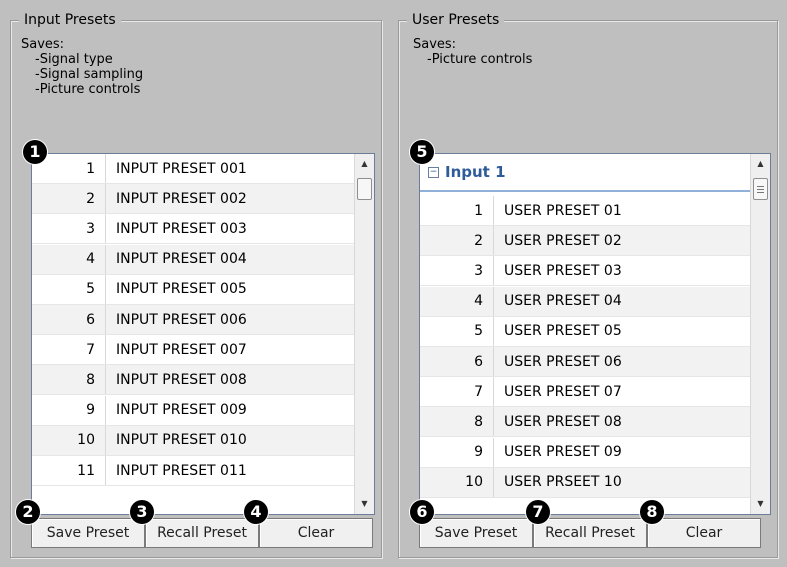 This screenshot has height=567, width=787. I want to click on user-presets-saves: Saves: -Picture controls, so click(472, 52).